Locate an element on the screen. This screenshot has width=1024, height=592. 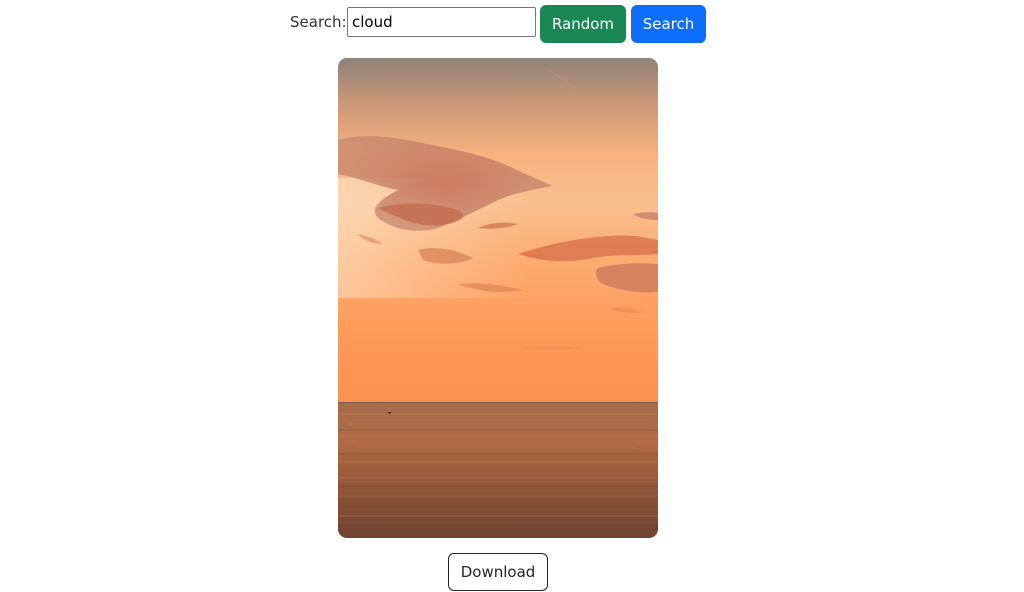
search-input is located at coordinates (441, 22).